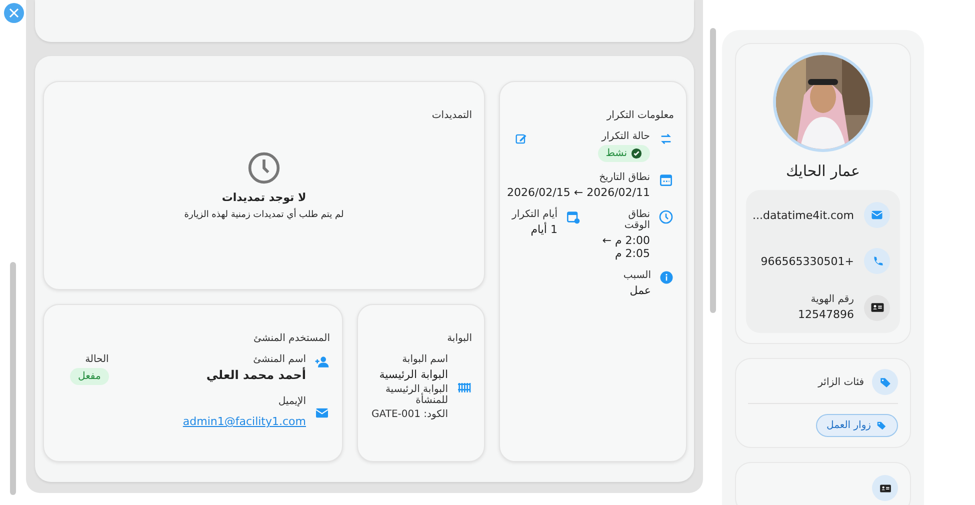 Image resolution: width=975 pixels, height=505 pixels. What do you see at coordinates (535, 214) in the screenshot?
I see `field-label: أيام التكرار` at bounding box center [535, 214].